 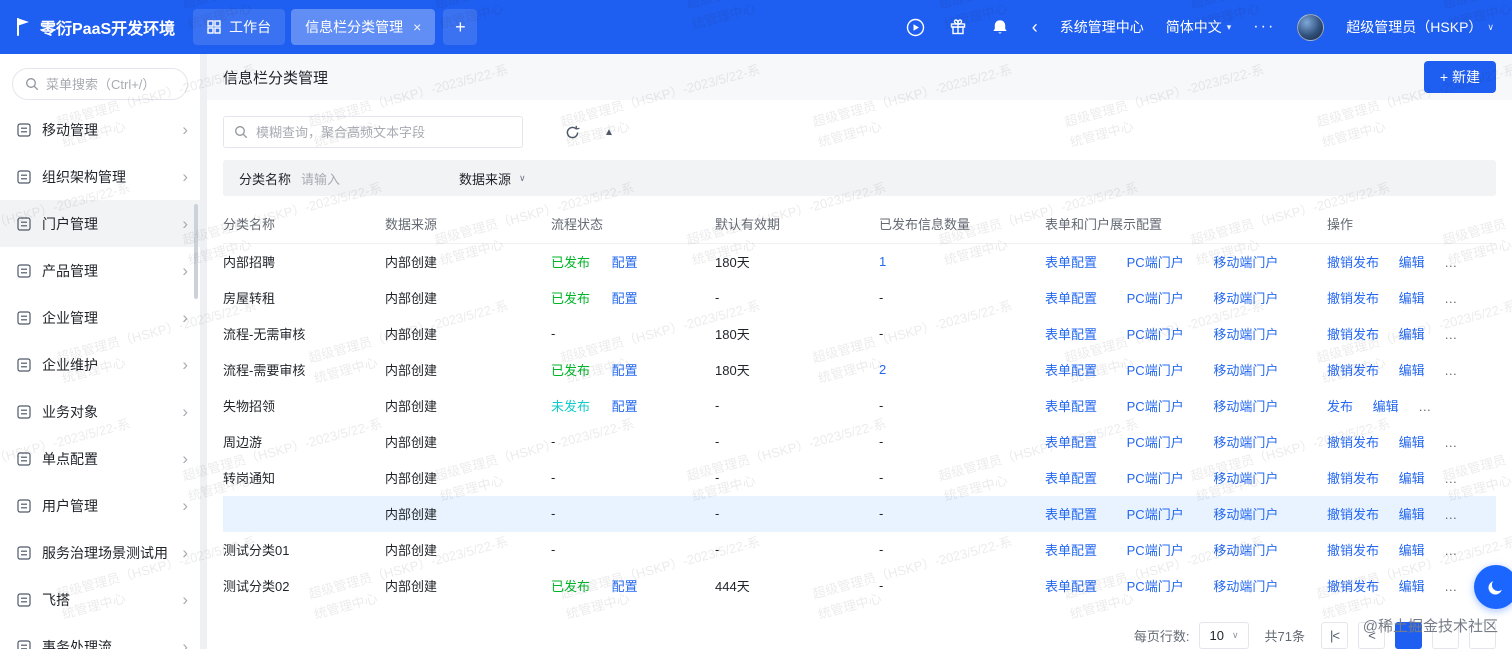 I want to click on published-count-link: 2, so click(x=882, y=369).